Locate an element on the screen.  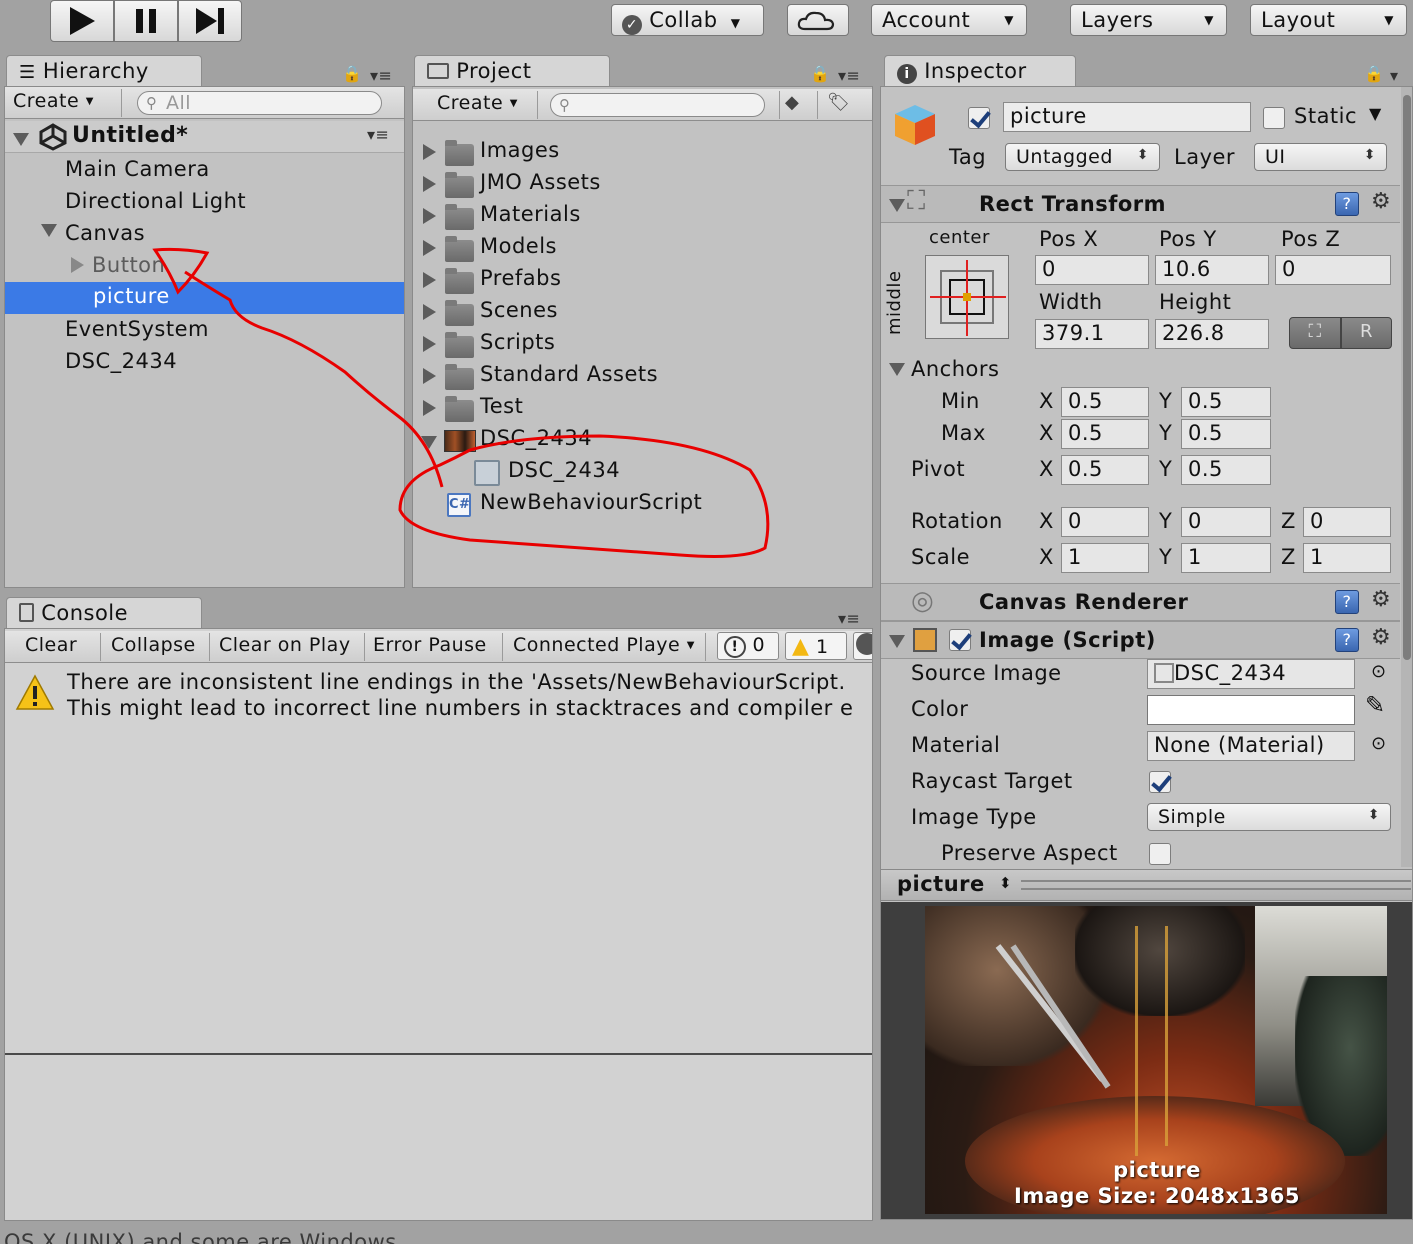
asset-dsc-2434-texture: DSC_2434 is located at coordinates (436, 441).